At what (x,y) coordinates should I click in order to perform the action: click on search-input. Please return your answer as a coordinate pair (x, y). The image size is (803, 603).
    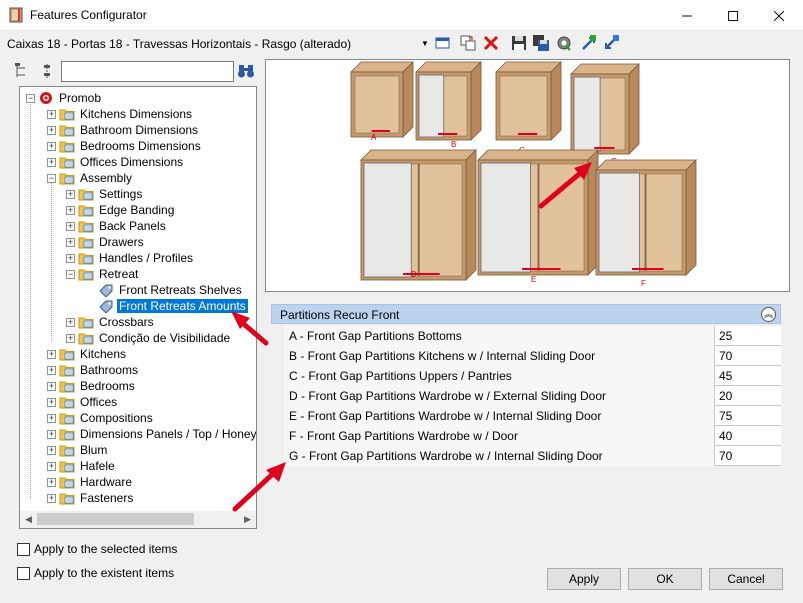
    Looking at the image, I should click on (147, 71).